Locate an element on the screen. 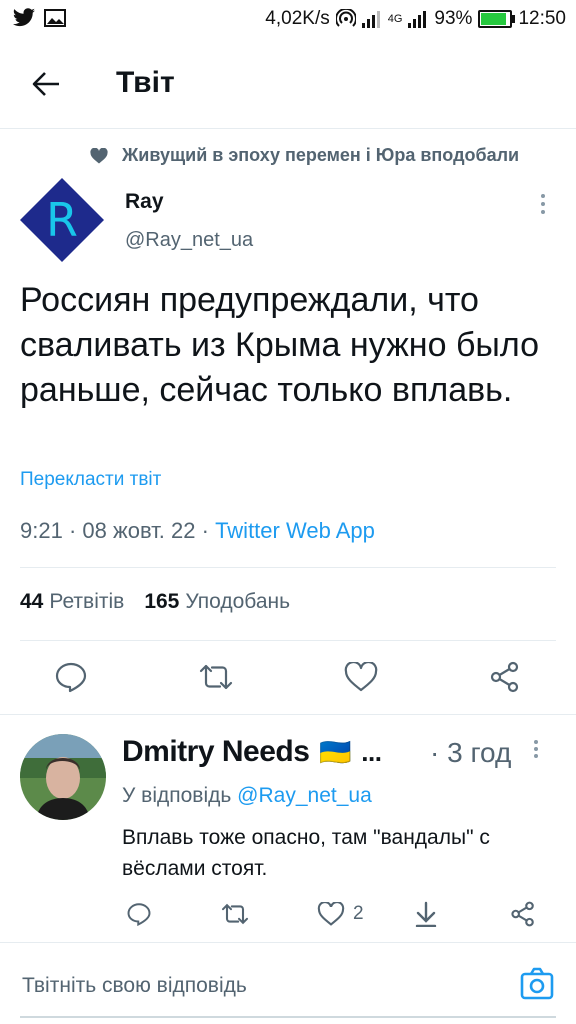 The image size is (576, 1024). replying-to: У відповідь @Ray_net_ua is located at coordinates (247, 795).